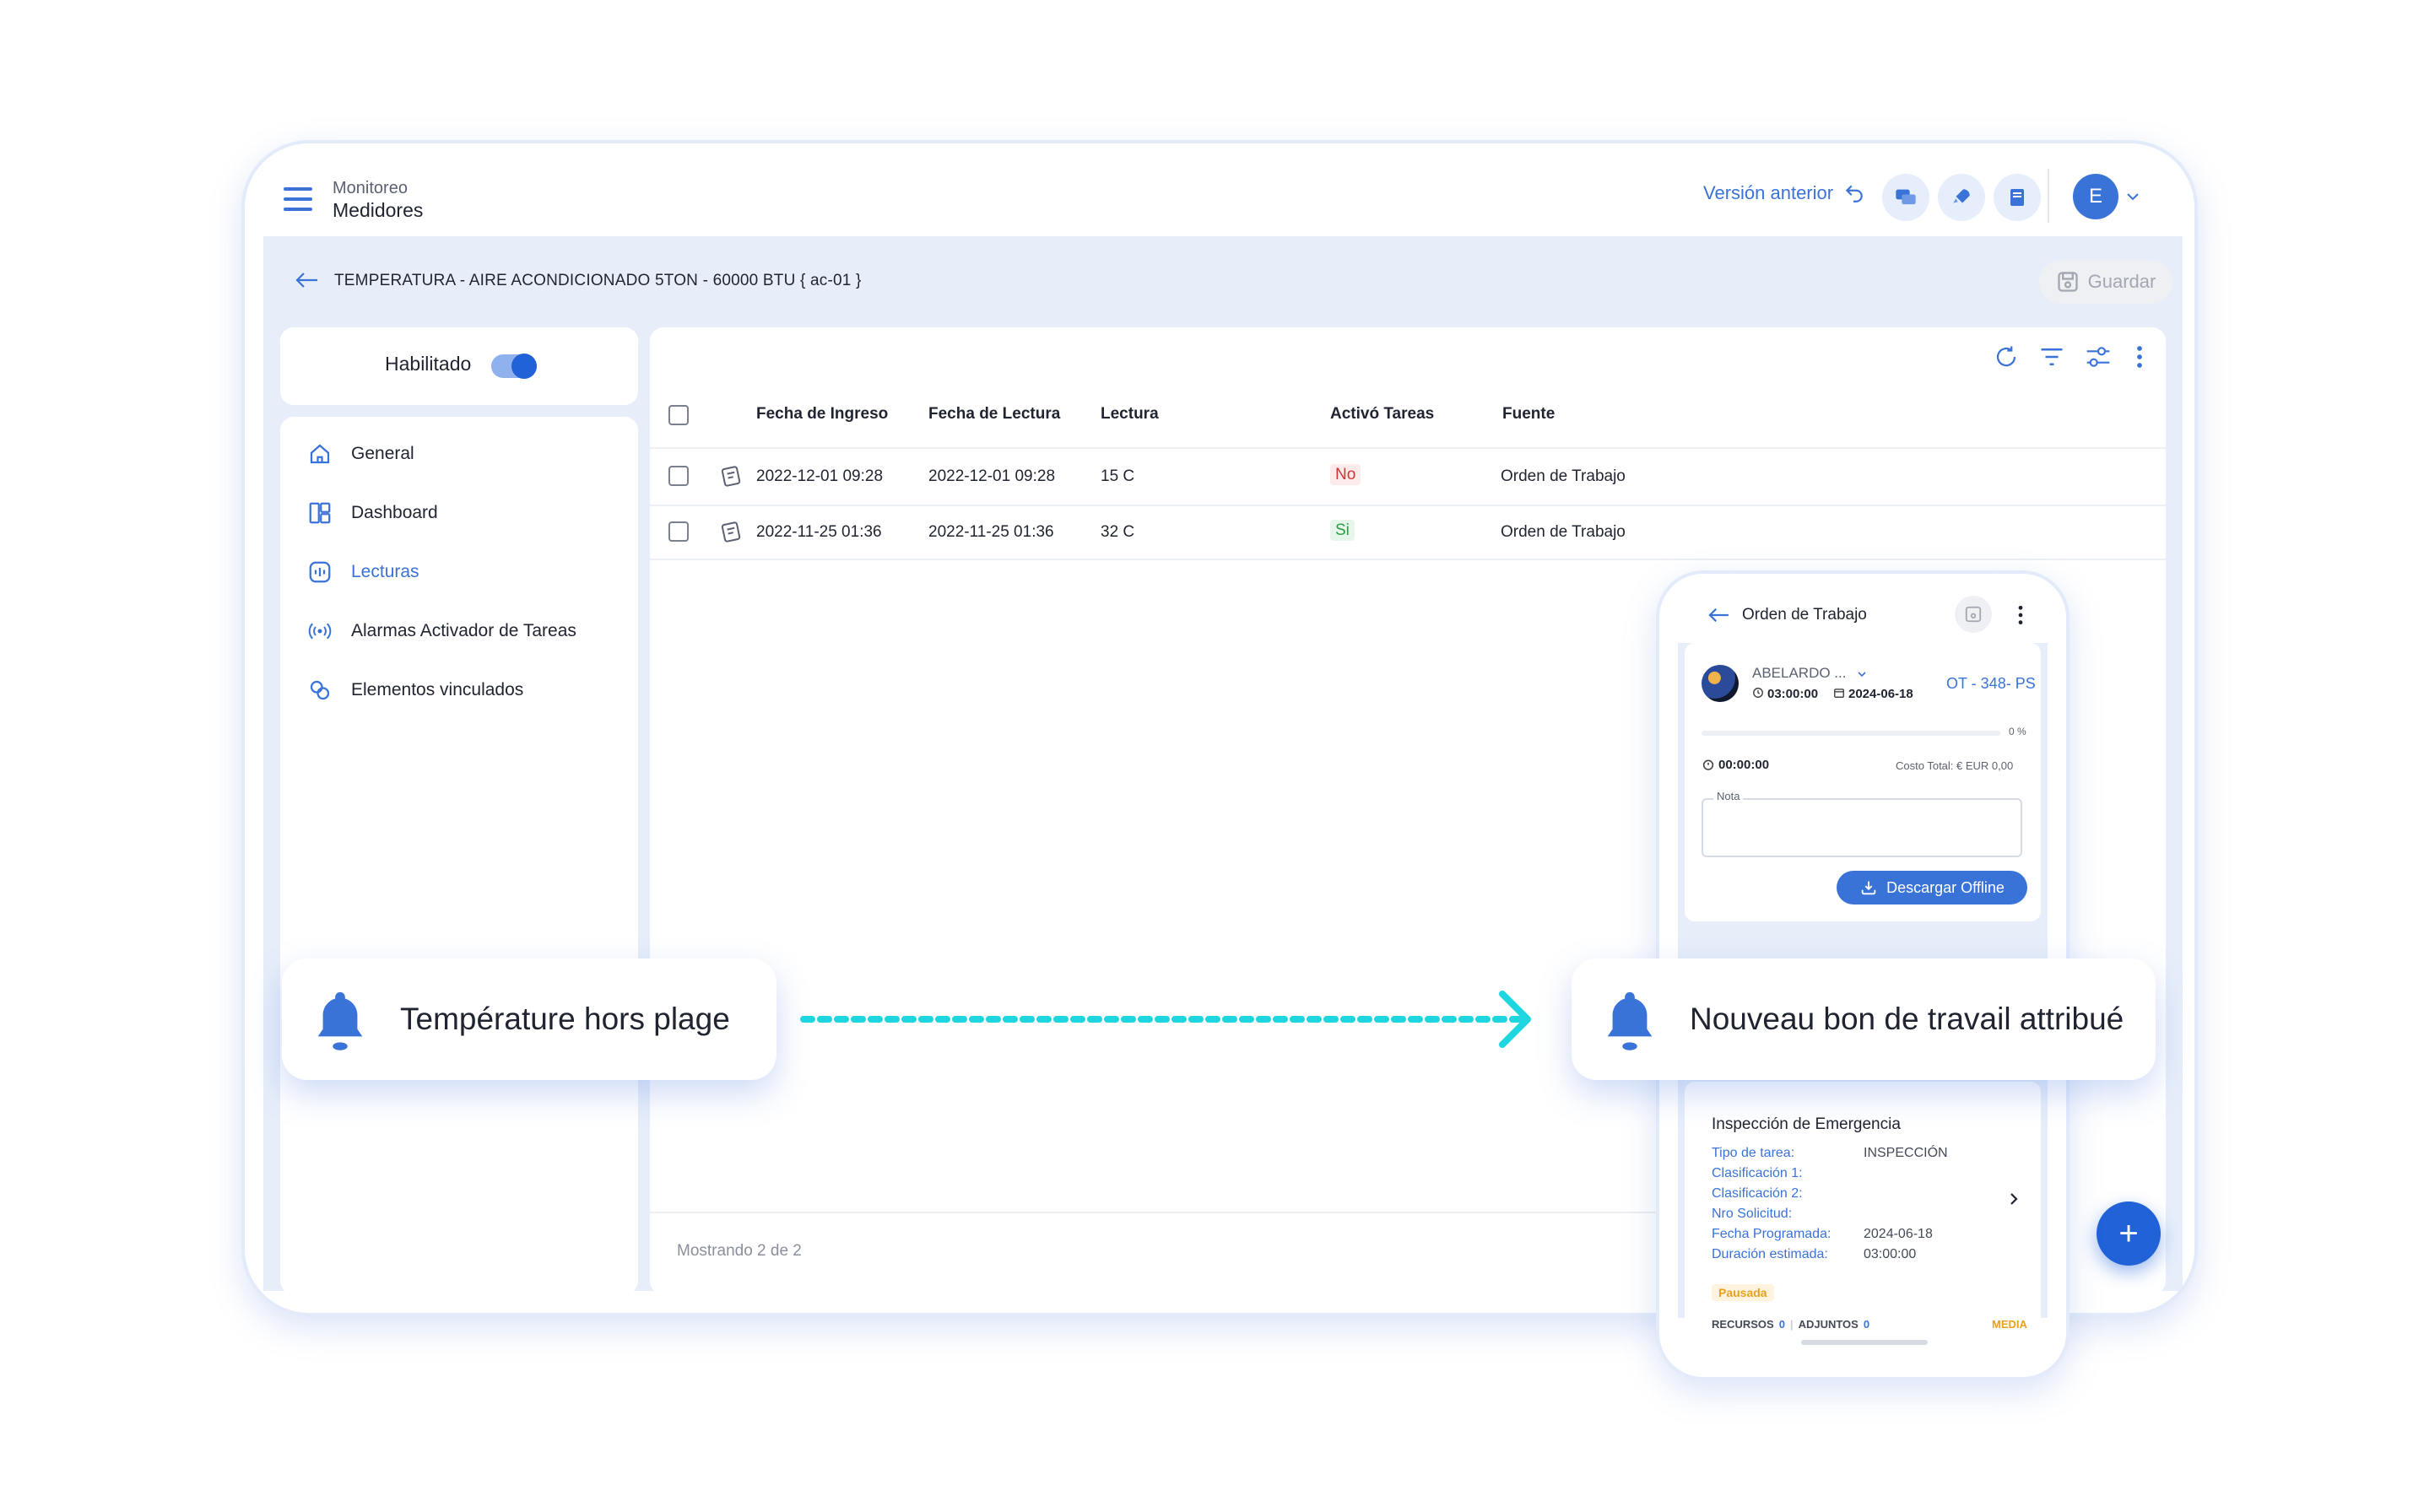  Describe the element at coordinates (1758, 693) in the screenshot. I see `clock-icon` at that location.